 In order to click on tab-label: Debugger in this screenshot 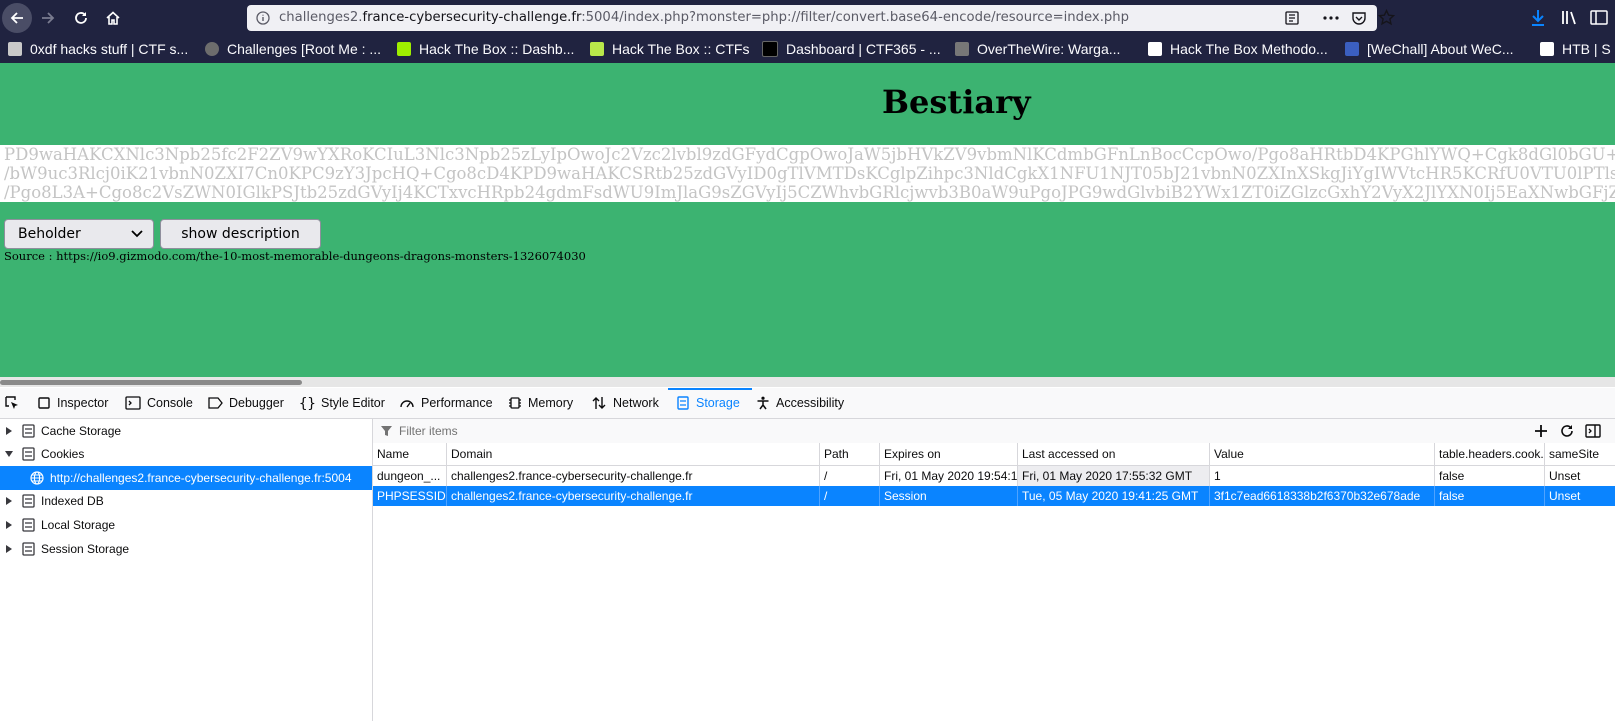, I will do `click(256, 403)`.